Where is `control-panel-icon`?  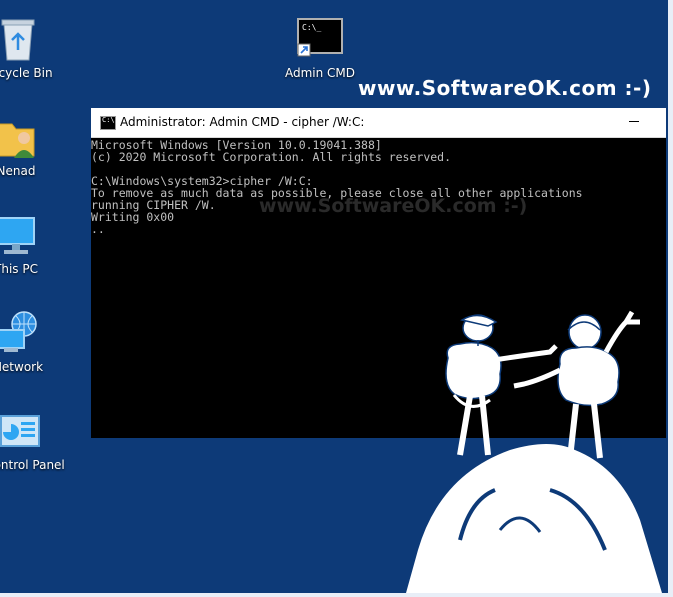 control-panel-icon is located at coordinates (20, 431).